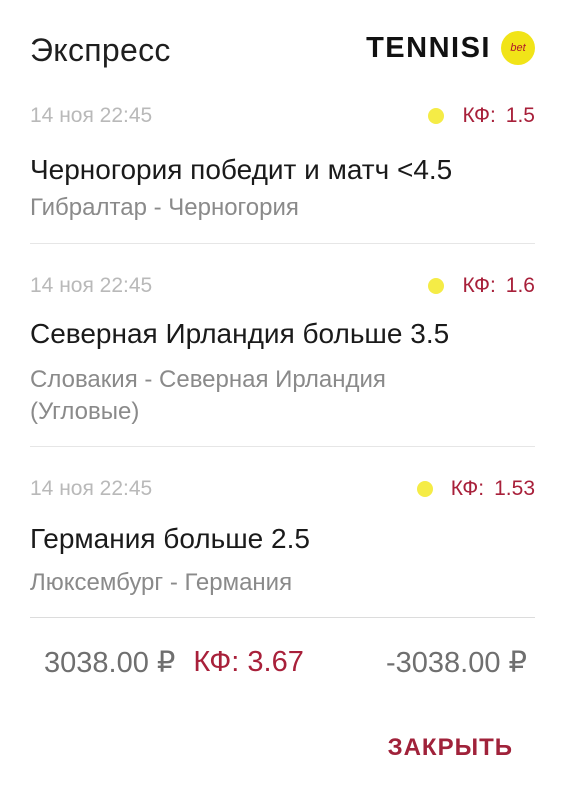 The image size is (571, 800). I want to click on payout-amount: -3038.00 ₽, so click(456, 662).